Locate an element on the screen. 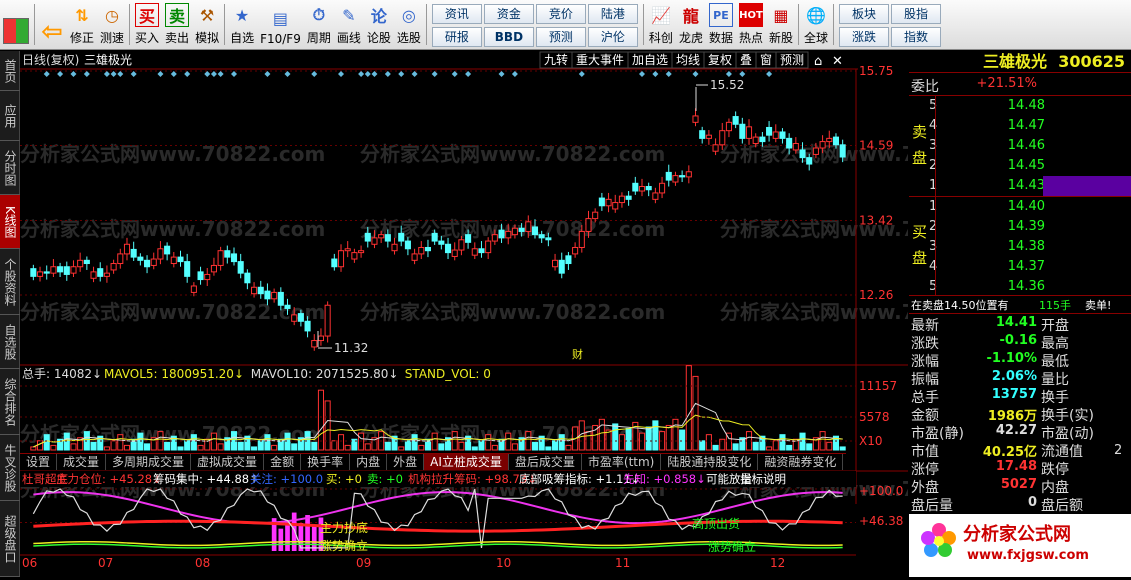 The width and height of the screenshot is (1131, 580). sell-button: 卖卖出 is located at coordinates (177, 24).